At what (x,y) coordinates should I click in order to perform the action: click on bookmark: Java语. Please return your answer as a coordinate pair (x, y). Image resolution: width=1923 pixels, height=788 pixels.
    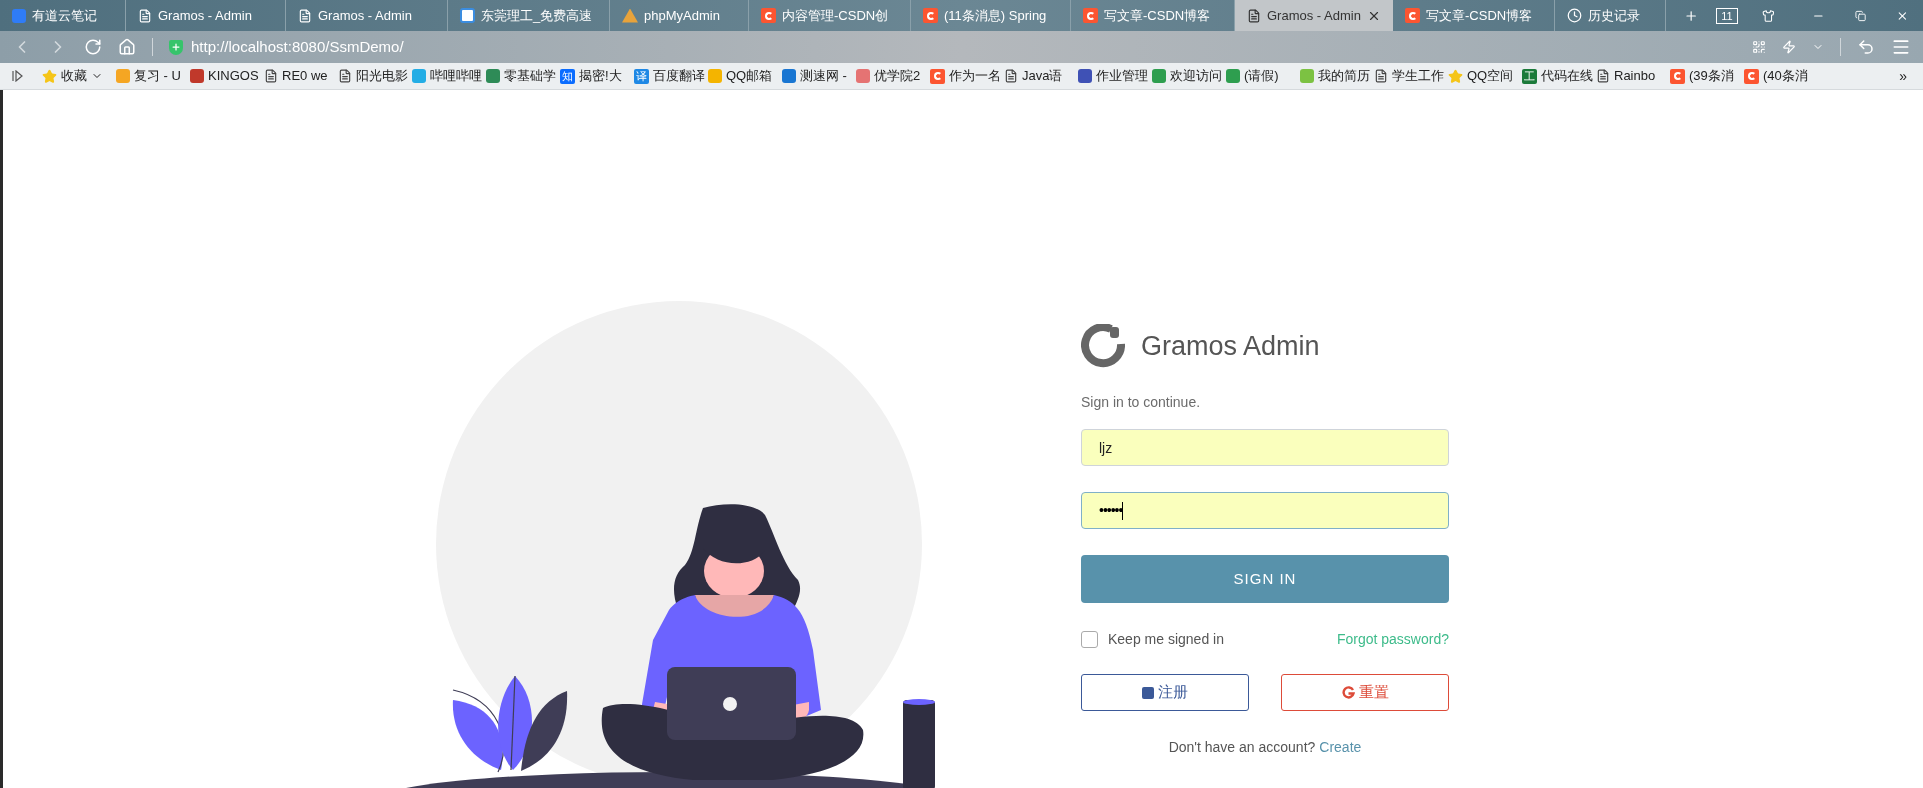
    Looking at the image, I should click on (1041, 76).